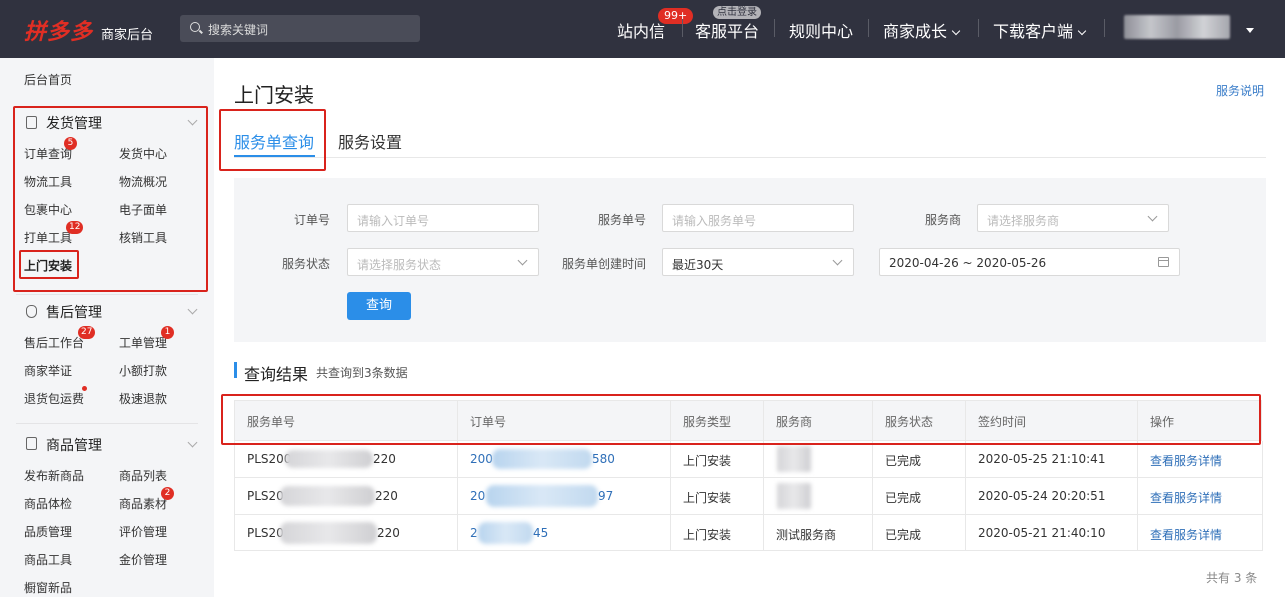 The image size is (1285, 597). I want to click on provider-placeholder: 请选择服务商, so click(1023, 221).